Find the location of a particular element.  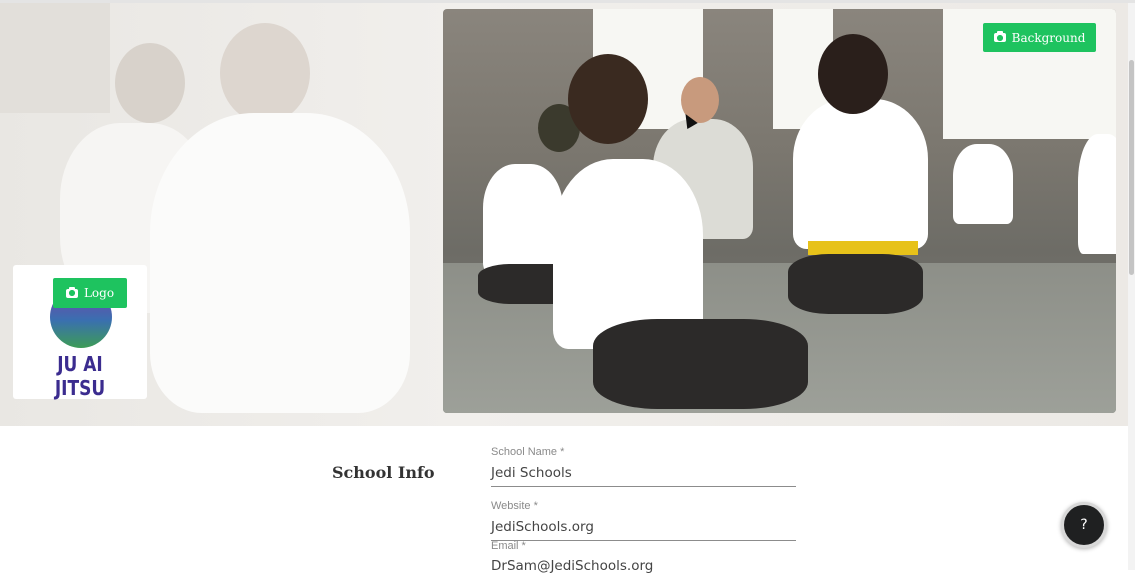

section-title: School Info is located at coordinates (383, 472).